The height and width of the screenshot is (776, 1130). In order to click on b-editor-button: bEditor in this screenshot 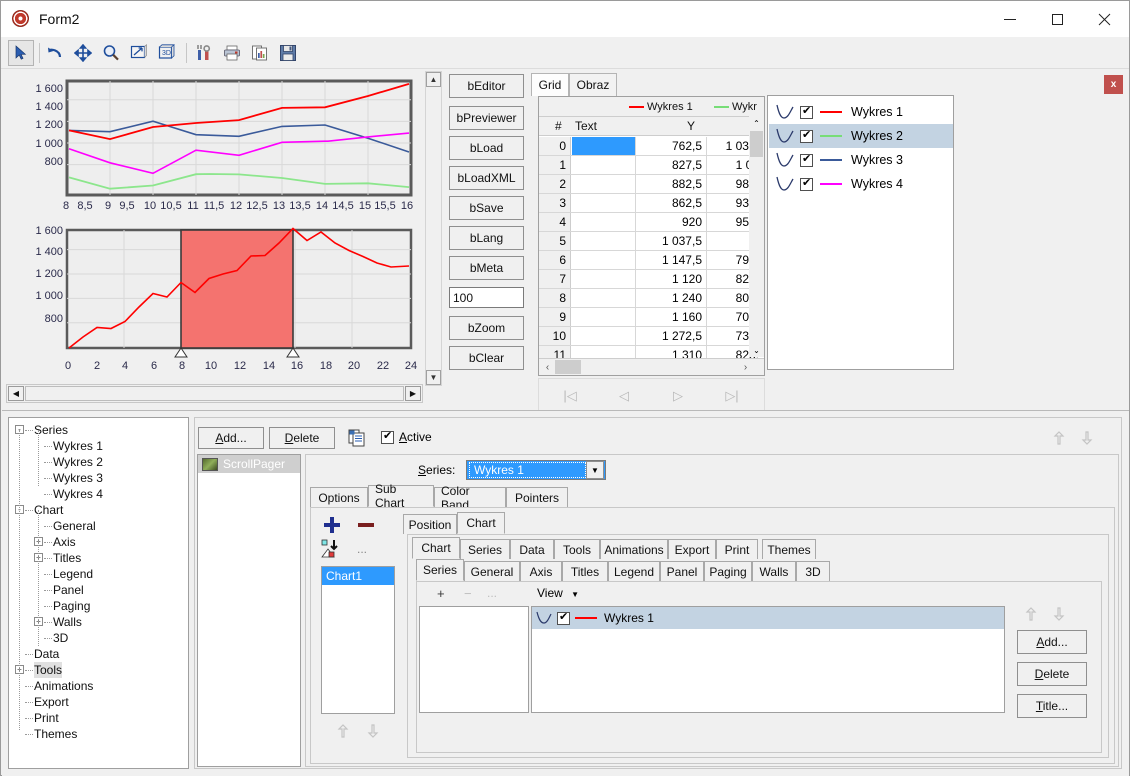, I will do `click(486, 86)`.